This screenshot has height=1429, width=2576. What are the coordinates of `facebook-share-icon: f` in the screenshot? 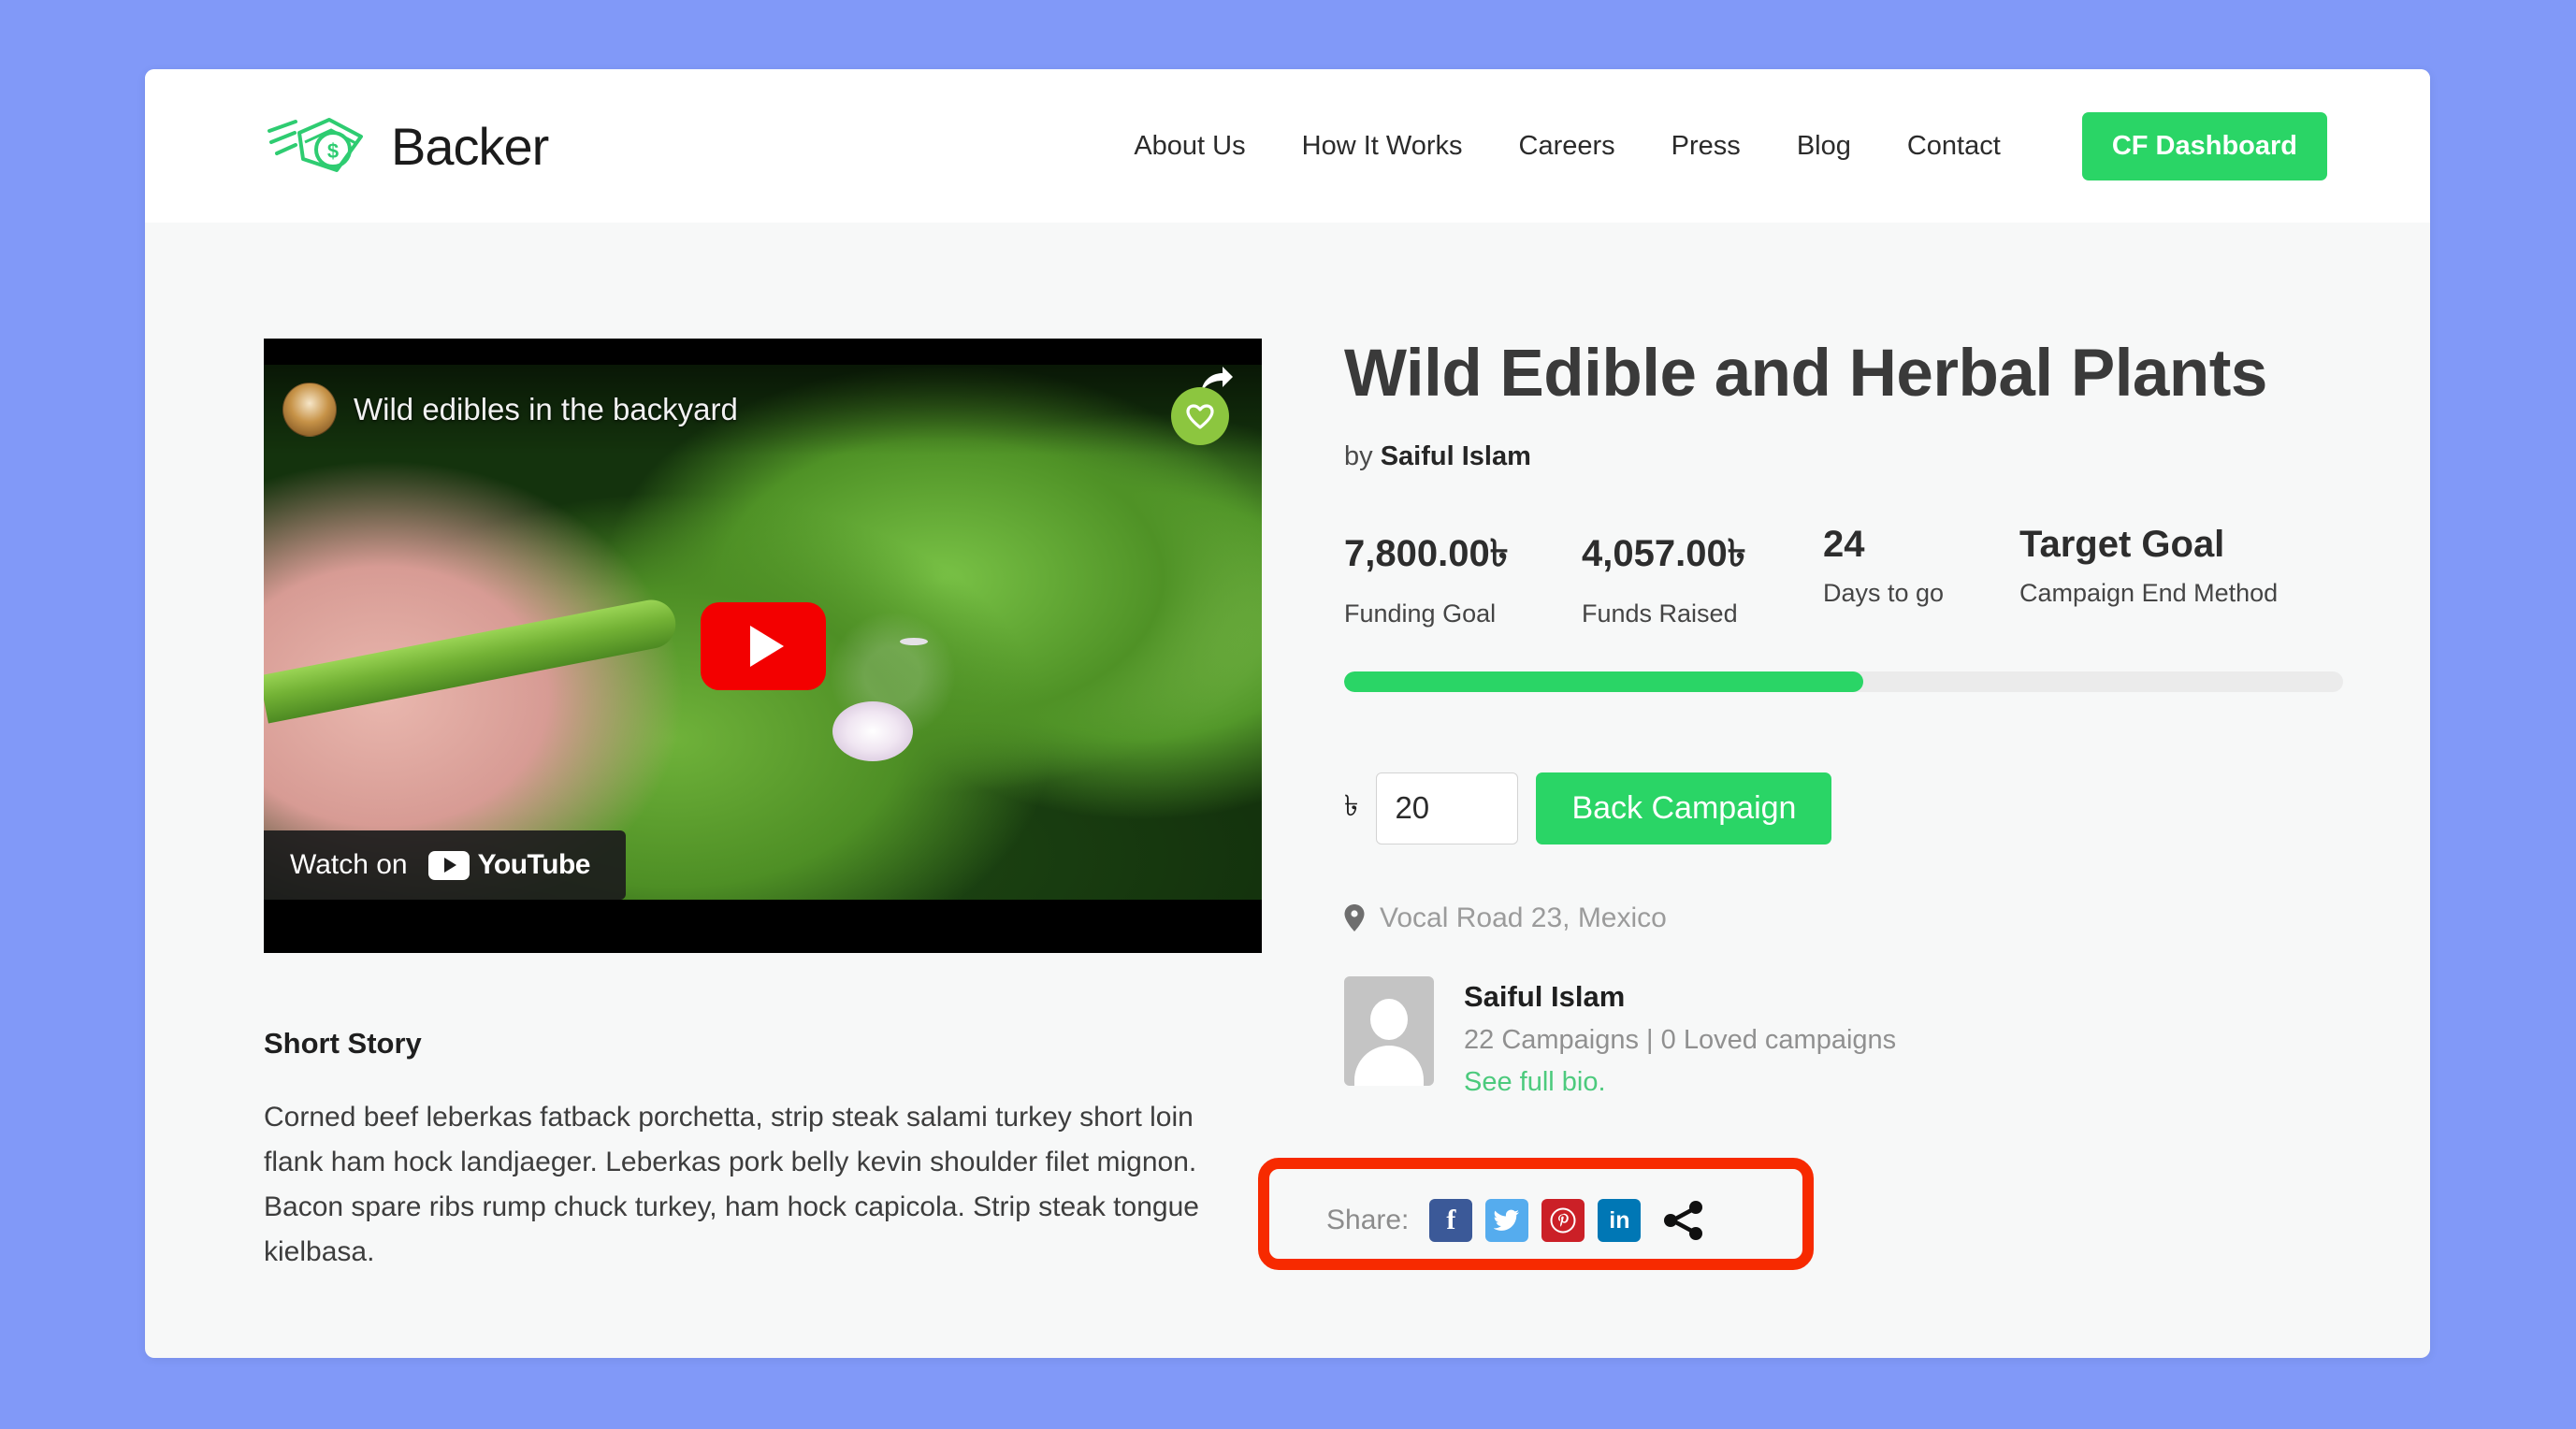 It's located at (1451, 1220).